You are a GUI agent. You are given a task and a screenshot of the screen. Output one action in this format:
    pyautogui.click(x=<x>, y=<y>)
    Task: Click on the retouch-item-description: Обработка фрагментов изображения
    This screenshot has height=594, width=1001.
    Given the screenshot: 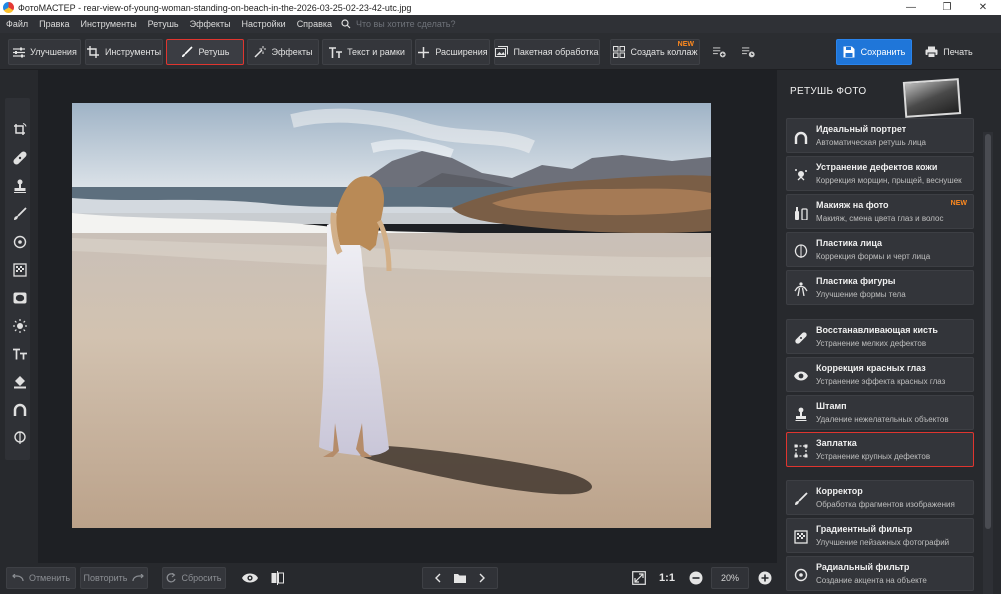 What is the action you would take?
    pyautogui.click(x=885, y=504)
    